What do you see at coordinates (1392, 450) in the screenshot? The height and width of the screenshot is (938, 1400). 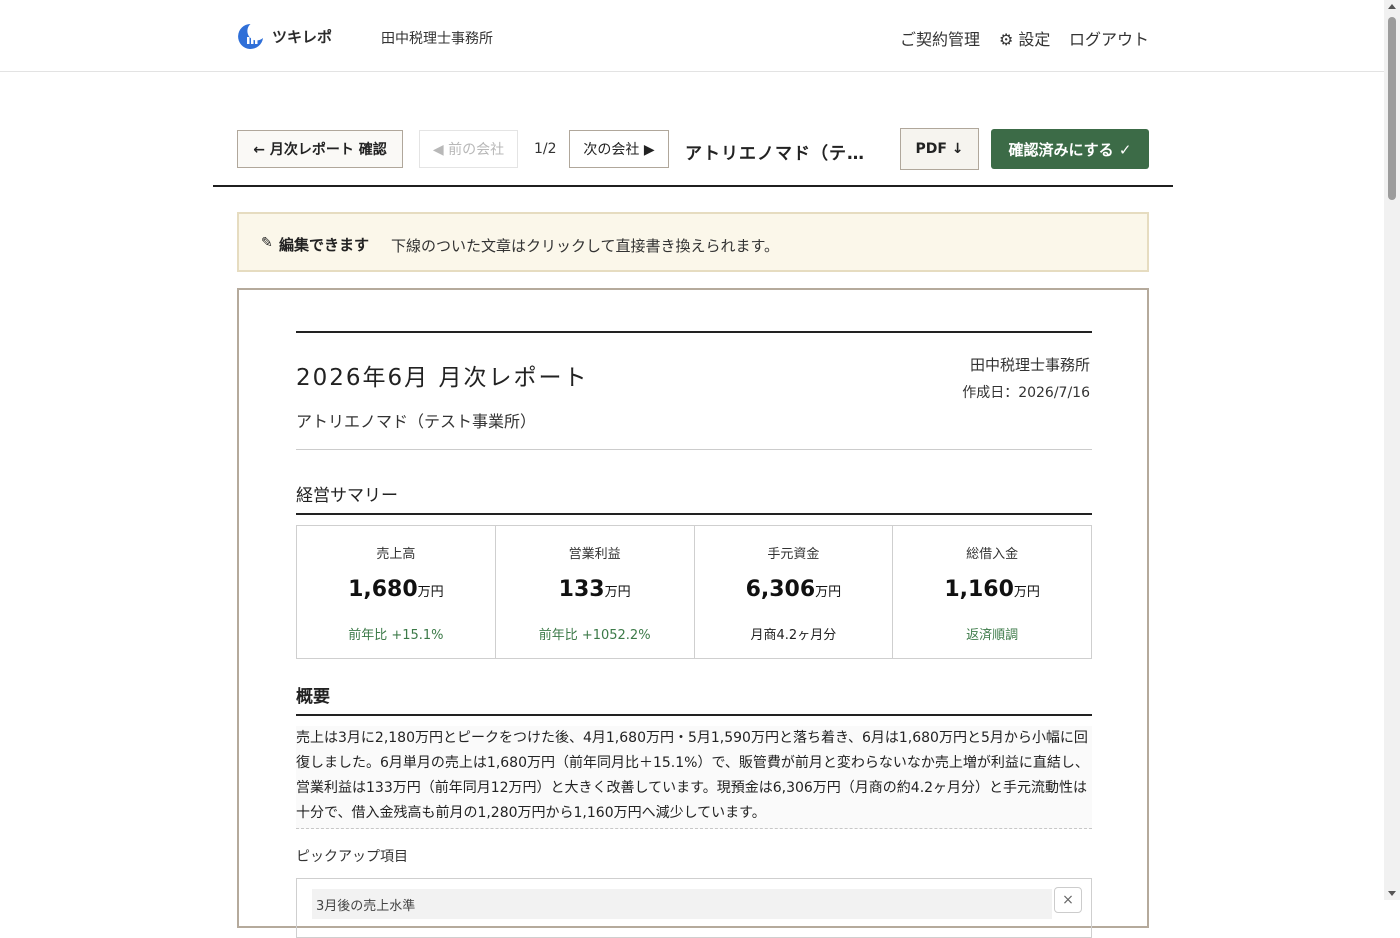 I see `page-scrollbar` at bounding box center [1392, 450].